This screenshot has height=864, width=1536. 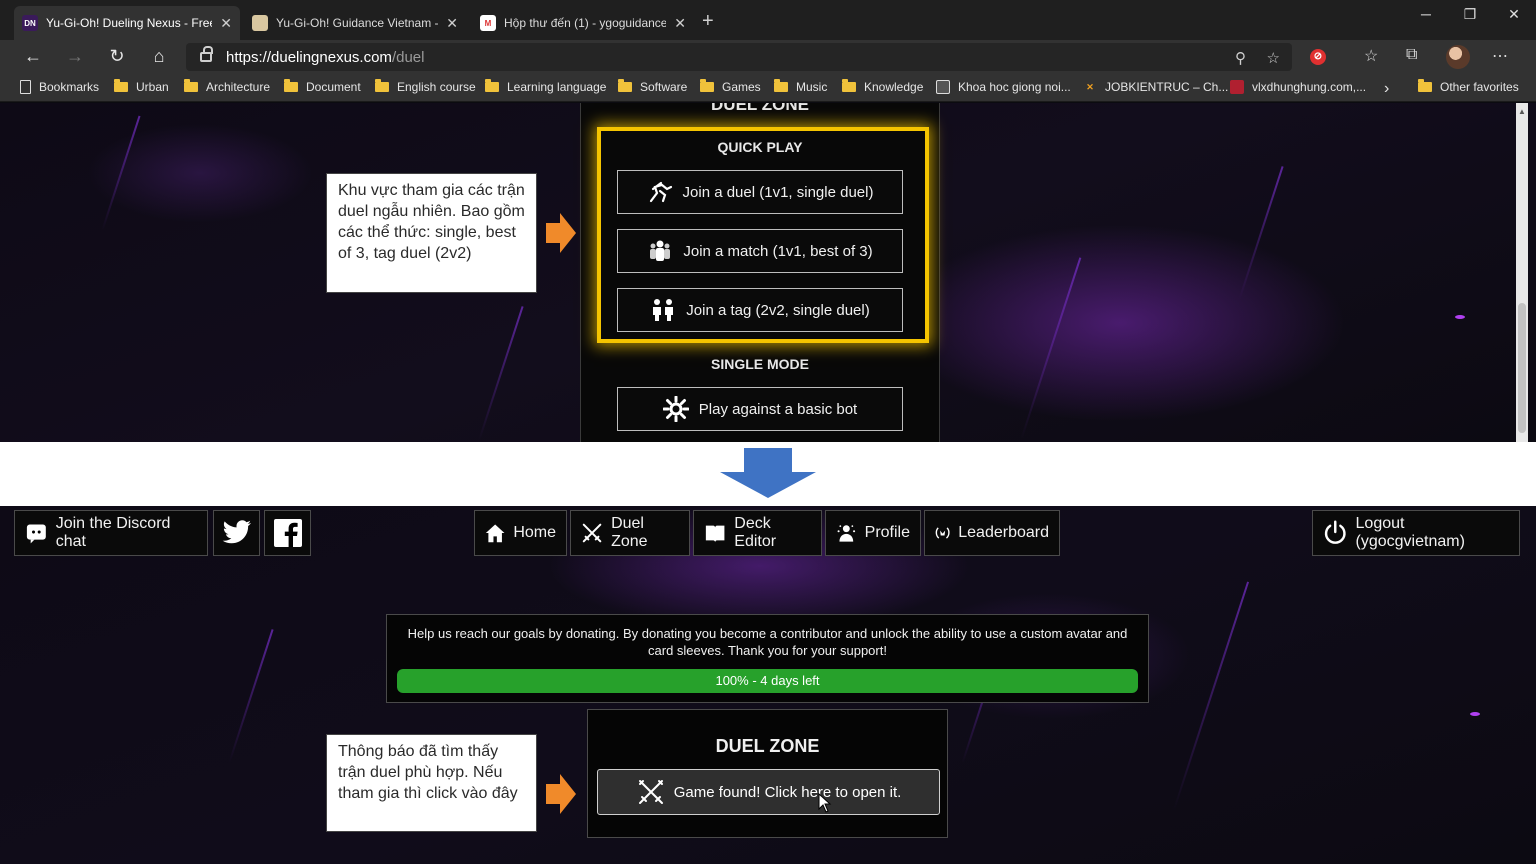 I want to click on restore-icon: ❐, so click(x=1470, y=14).